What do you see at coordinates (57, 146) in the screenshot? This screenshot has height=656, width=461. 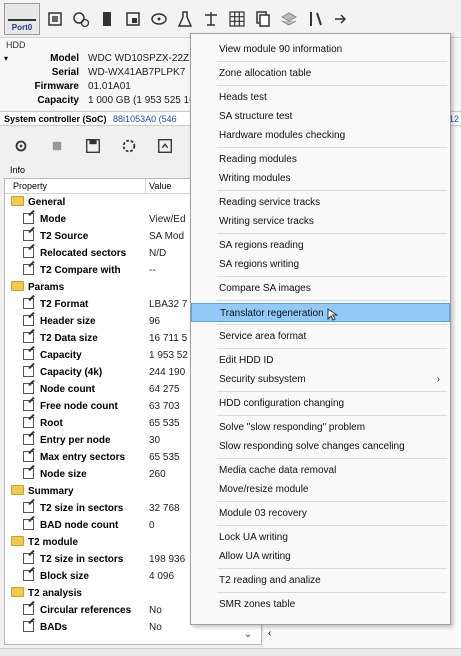 I see `stop-icon` at bounding box center [57, 146].